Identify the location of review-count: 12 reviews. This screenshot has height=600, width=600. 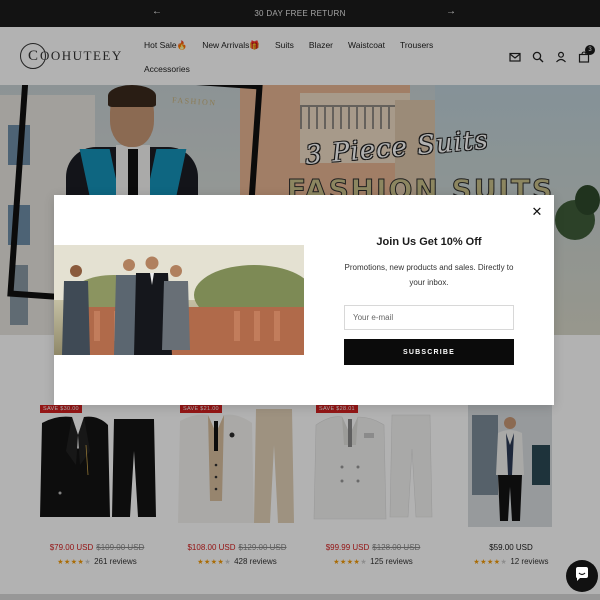
(529, 561).